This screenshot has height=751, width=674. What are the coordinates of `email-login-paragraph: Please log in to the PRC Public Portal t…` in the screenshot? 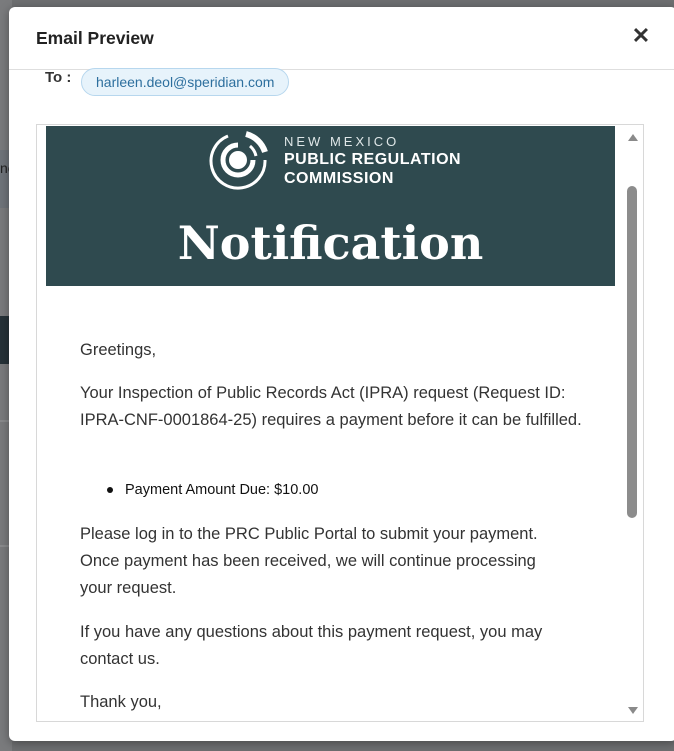 It's located at (309, 561).